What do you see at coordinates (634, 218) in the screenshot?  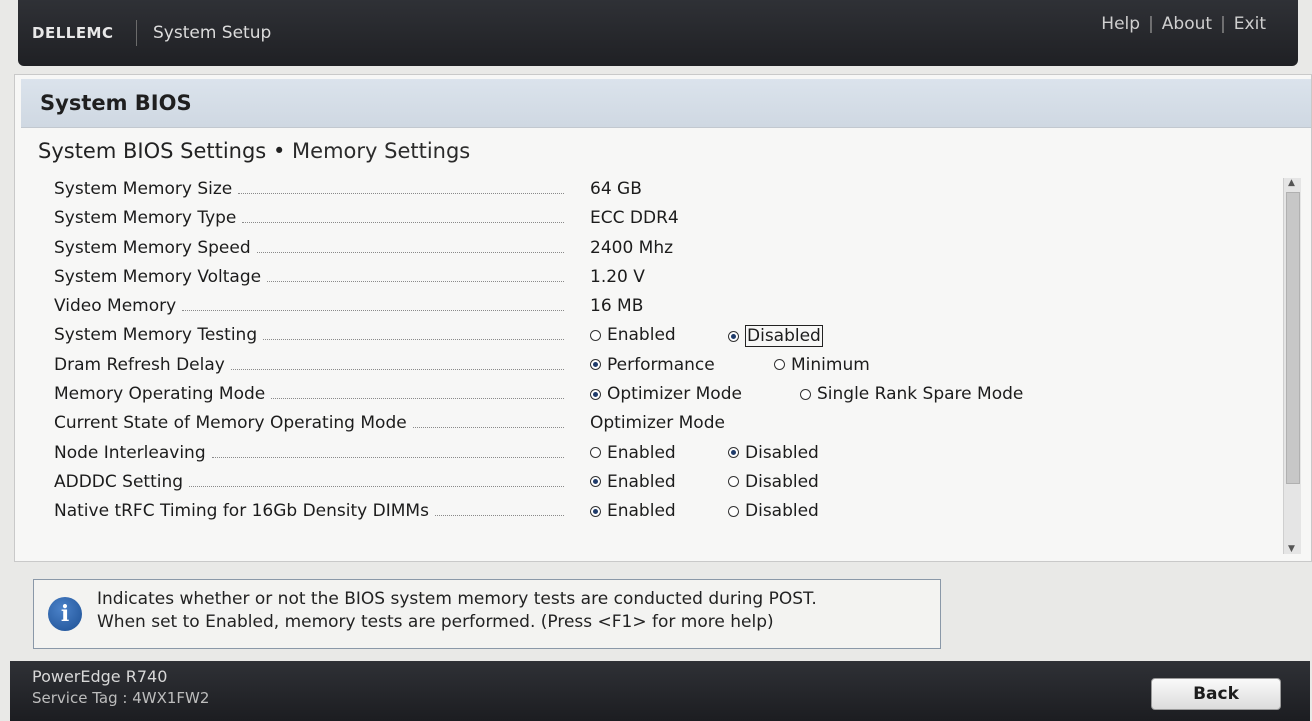 I see `setting-value: ECC DDR4` at bounding box center [634, 218].